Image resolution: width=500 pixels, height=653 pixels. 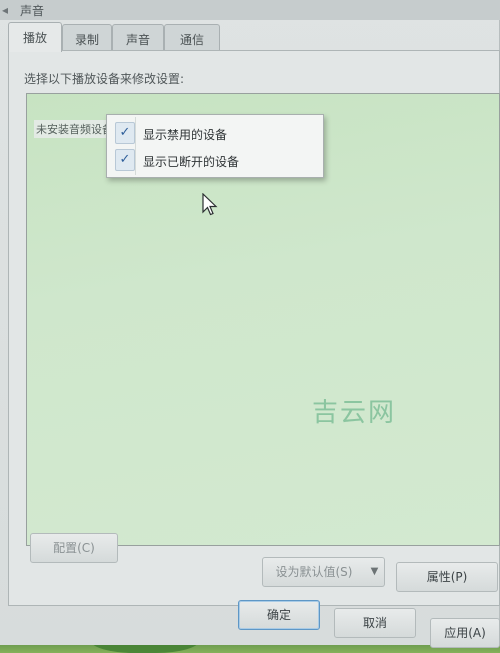 I want to click on tab-playback: 播放, so click(x=35, y=37).